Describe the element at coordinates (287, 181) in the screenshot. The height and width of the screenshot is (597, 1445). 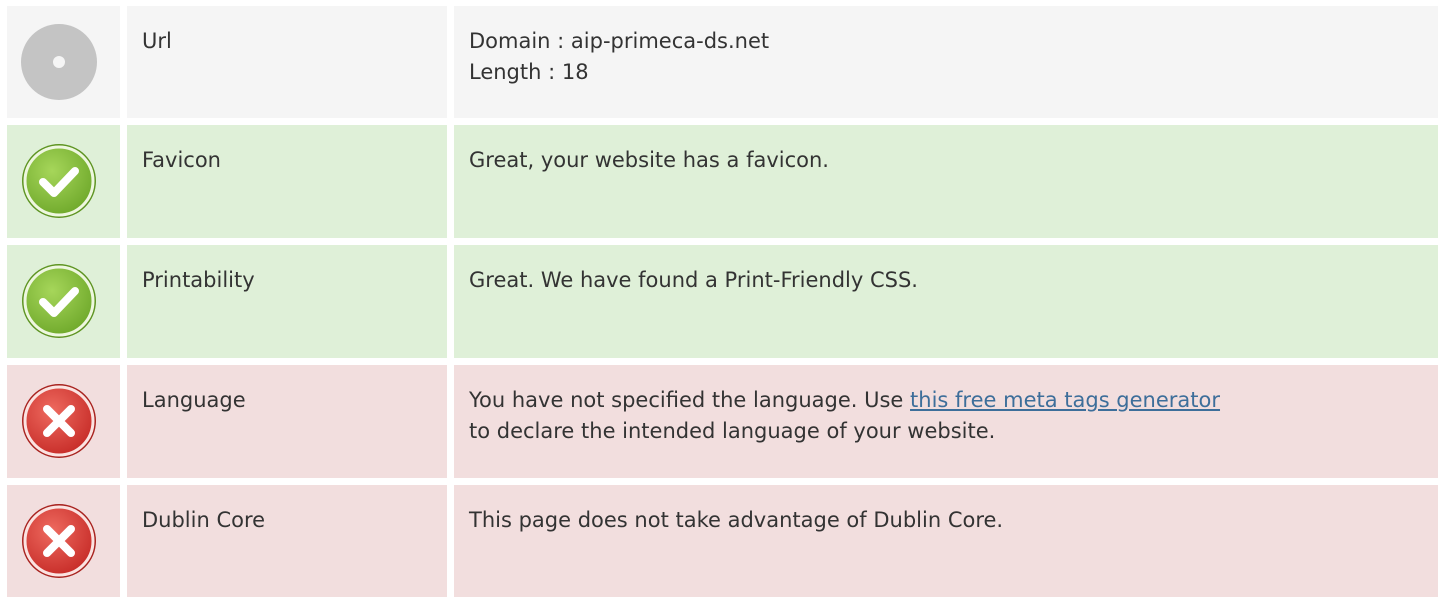
I see `row-label-cell: Favicon` at that location.